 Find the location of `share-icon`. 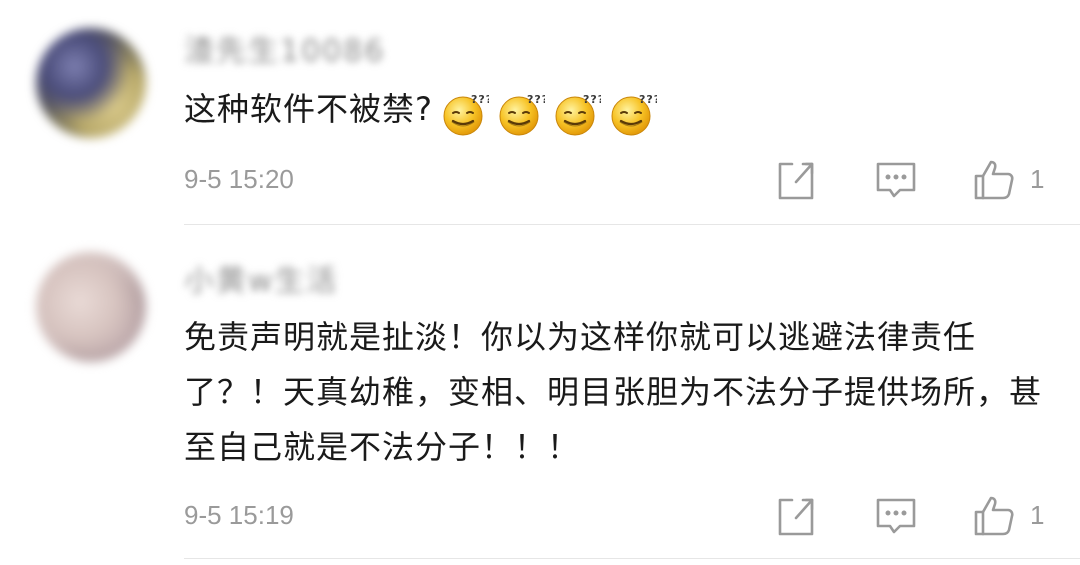

share-icon is located at coordinates (798, 516).